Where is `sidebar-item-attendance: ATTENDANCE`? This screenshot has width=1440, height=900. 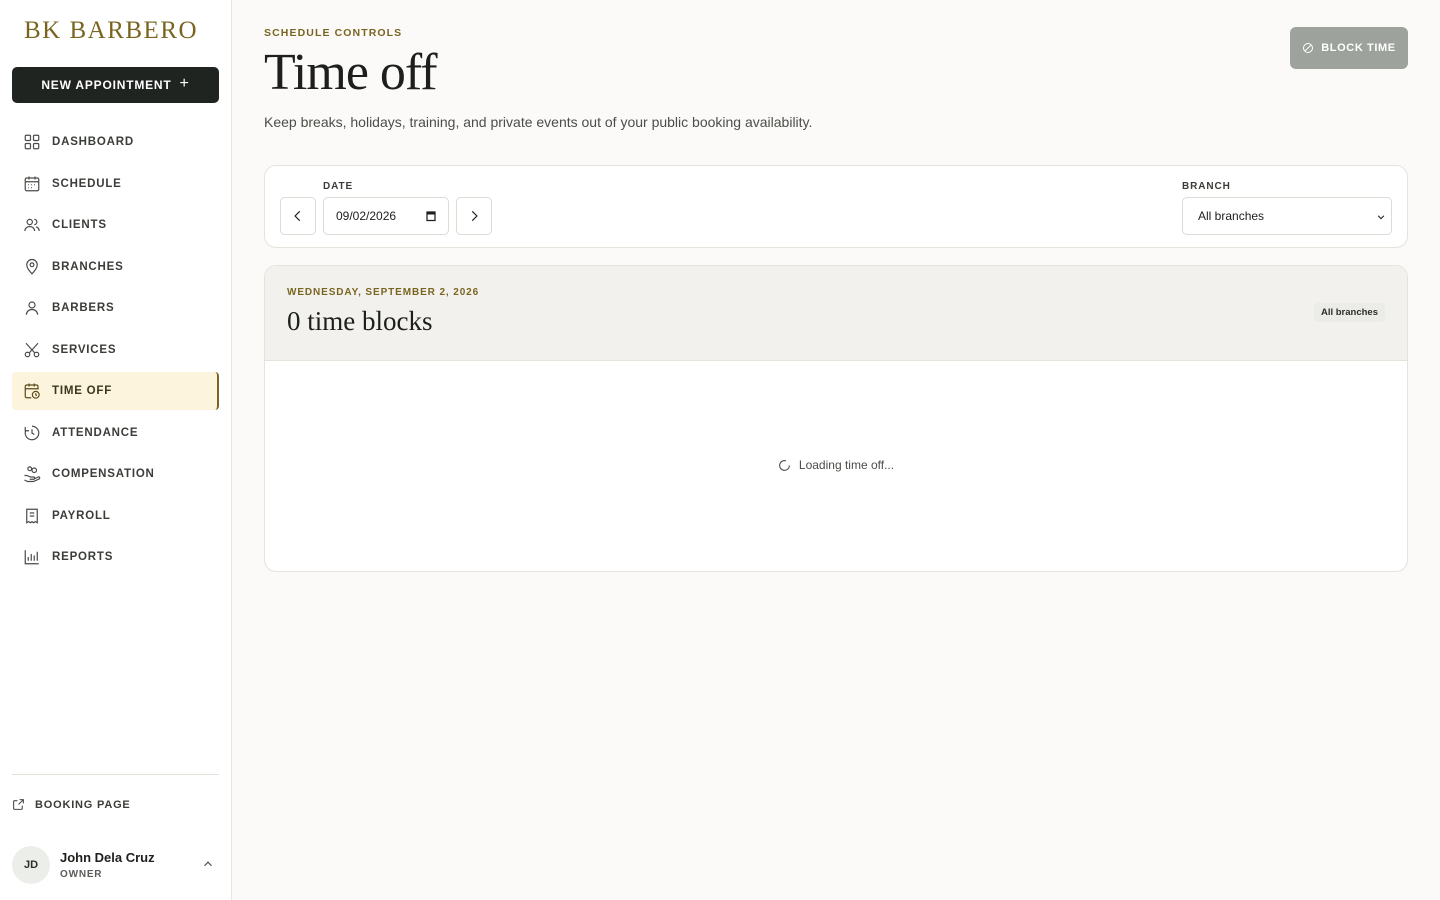
sidebar-item-attendance: ATTENDANCE is located at coordinates (115, 433).